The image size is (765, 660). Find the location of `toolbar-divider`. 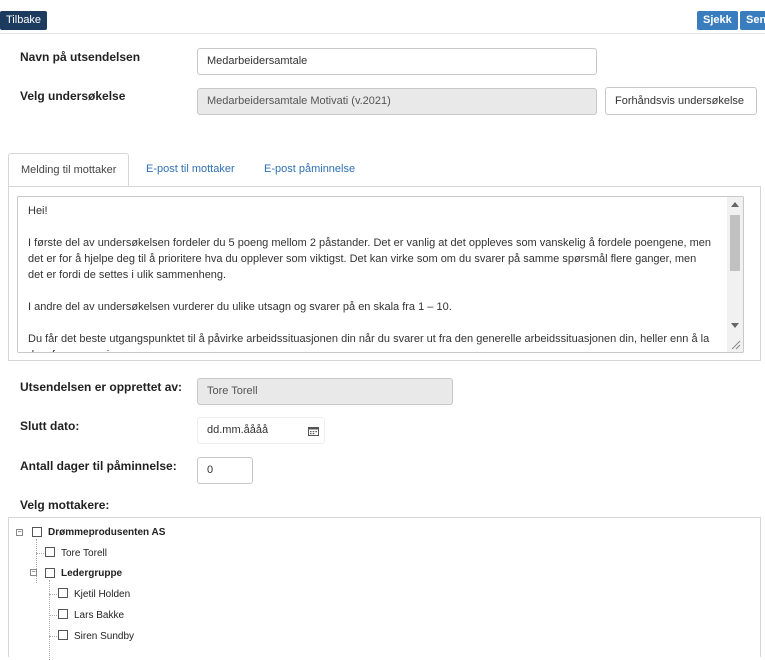

toolbar-divider is located at coordinates (382, 33).